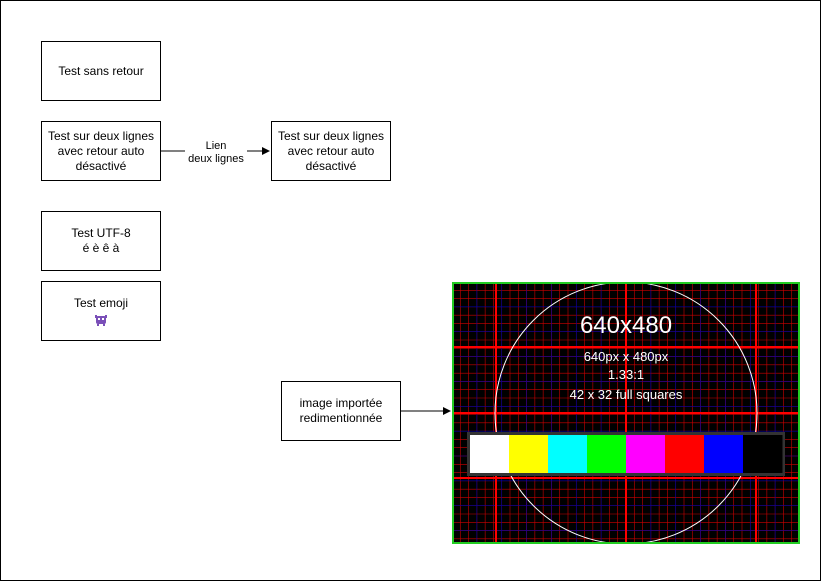  What do you see at coordinates (626, 356) in the screenshot?
I see `test-card-resolution: 640px x 480px` at bounding box center [626, 356].